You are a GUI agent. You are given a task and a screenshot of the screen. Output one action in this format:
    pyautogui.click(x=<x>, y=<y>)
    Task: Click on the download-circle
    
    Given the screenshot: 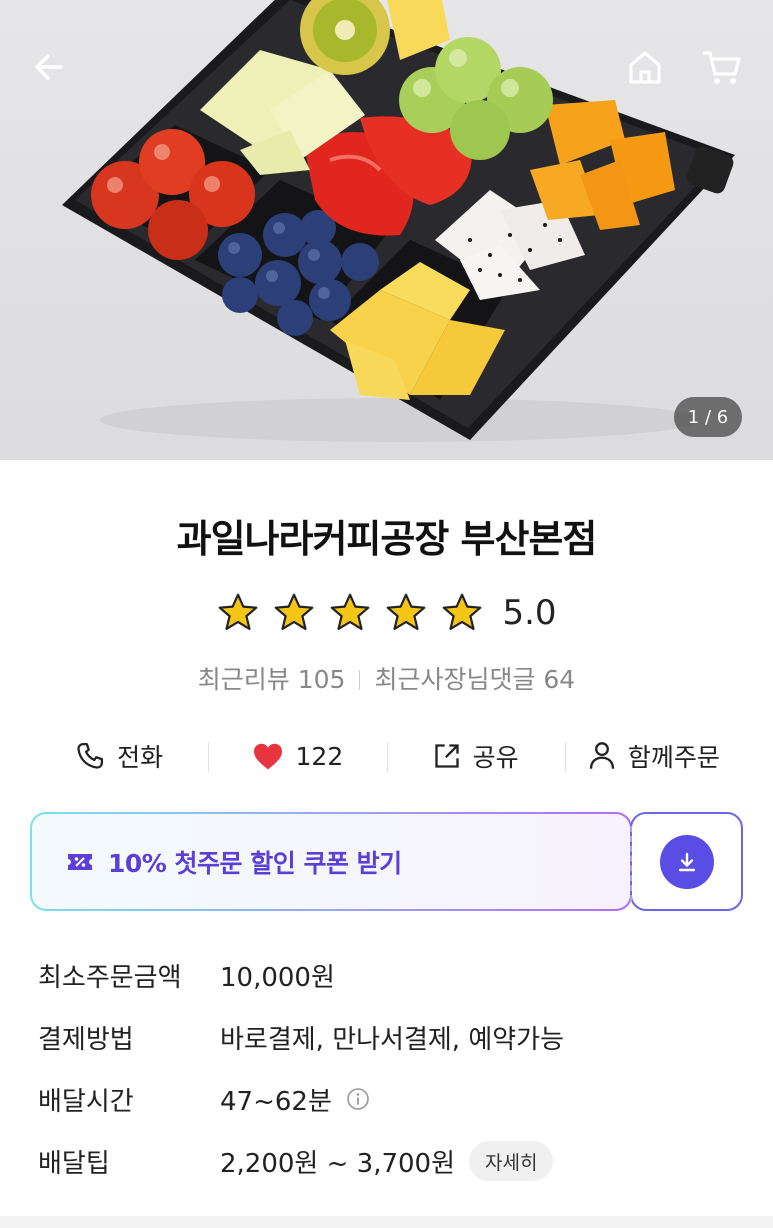 What is the action you would take?
    pyautogui.click(x=686, y=861)
    